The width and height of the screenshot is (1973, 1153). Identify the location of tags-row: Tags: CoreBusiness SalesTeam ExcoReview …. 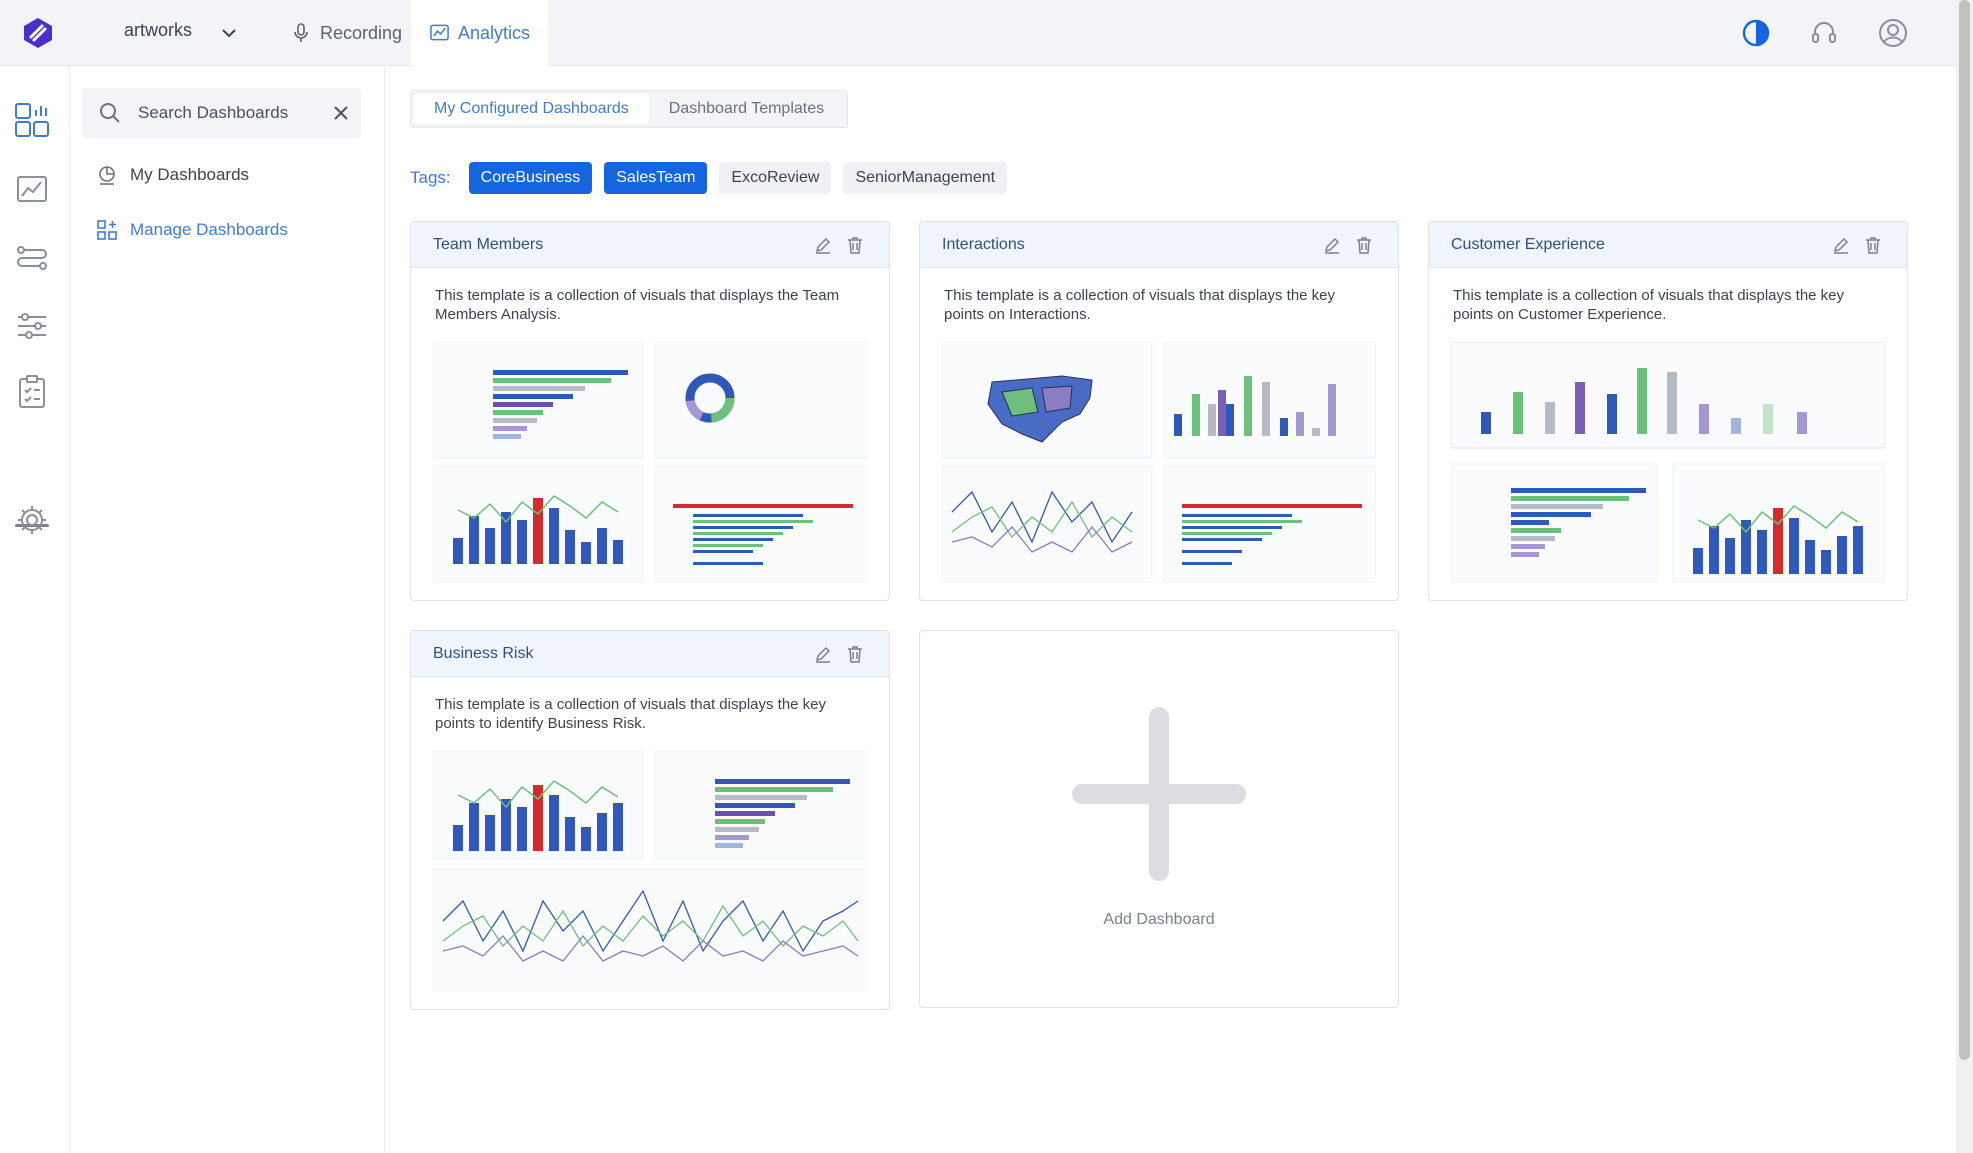
(709, 178).